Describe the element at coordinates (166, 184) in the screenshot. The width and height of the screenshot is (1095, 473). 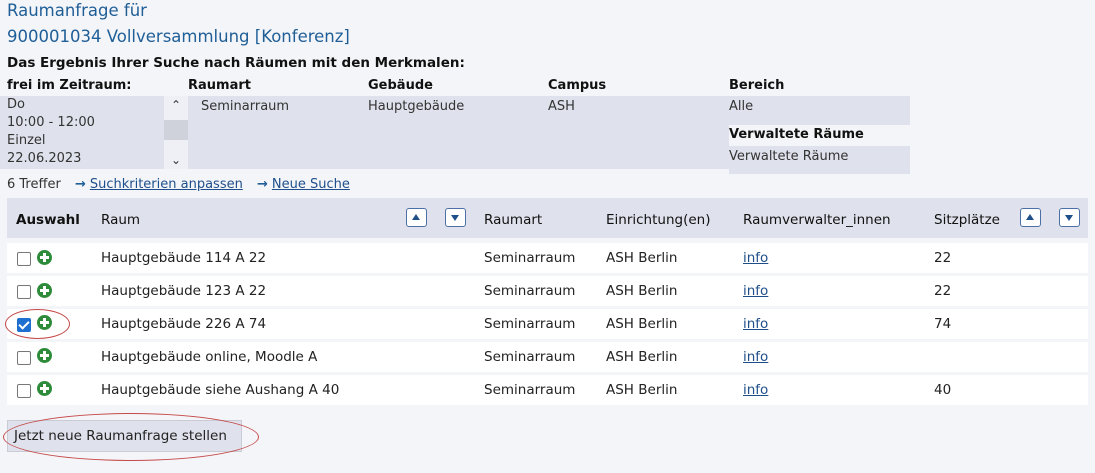
I see `adjust-criteria-link: Suchkriterien anpassen` at that location.